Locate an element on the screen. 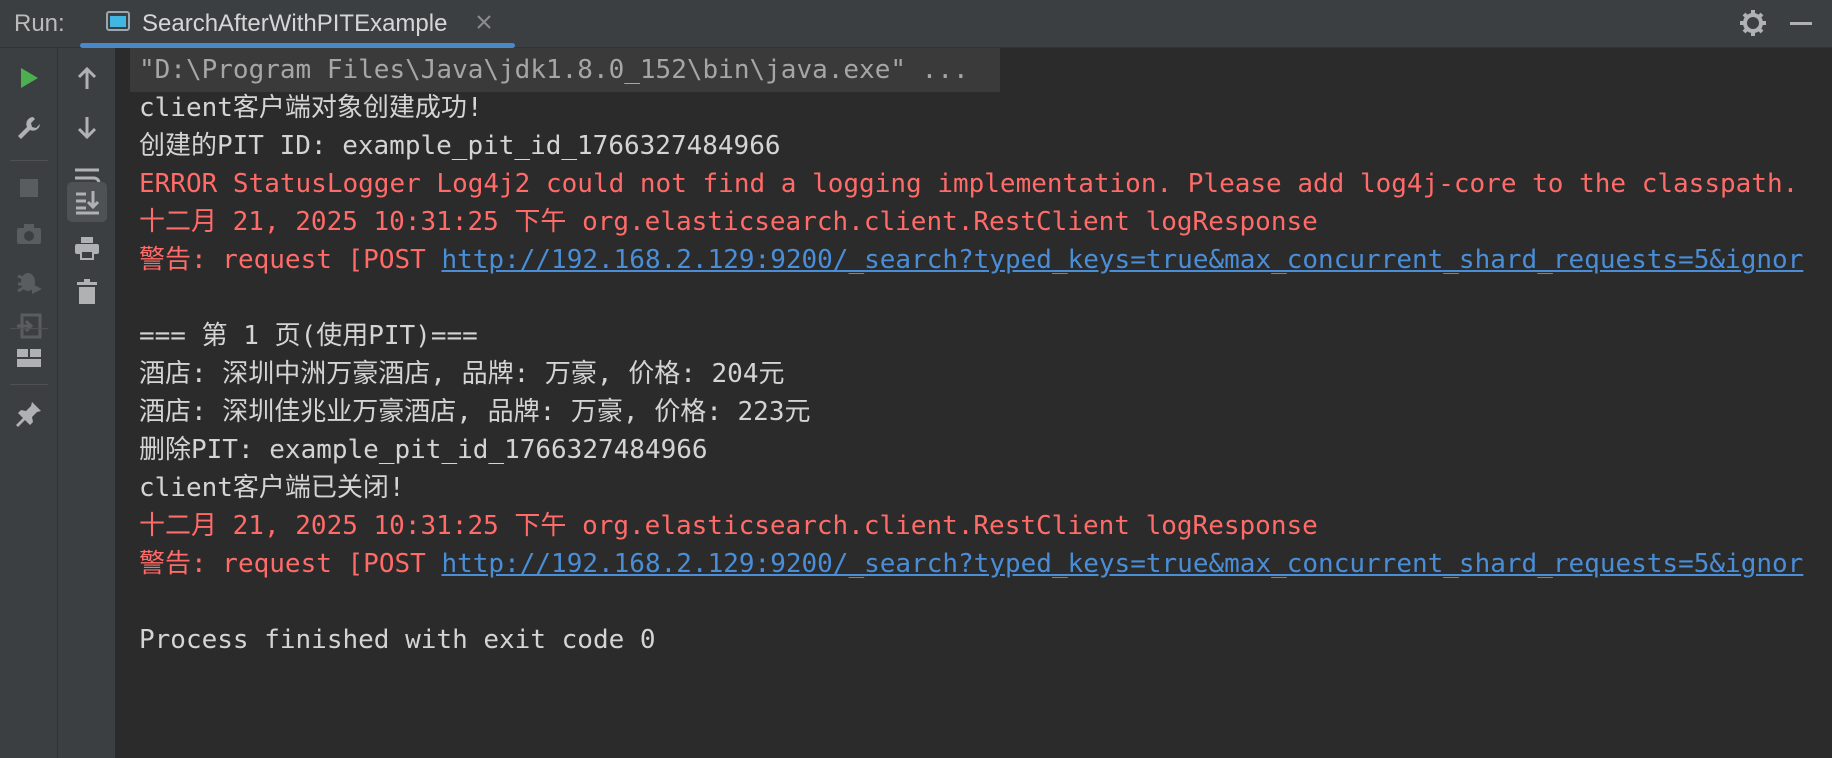  arrow-up-icon is located at coordinates (87, 77).